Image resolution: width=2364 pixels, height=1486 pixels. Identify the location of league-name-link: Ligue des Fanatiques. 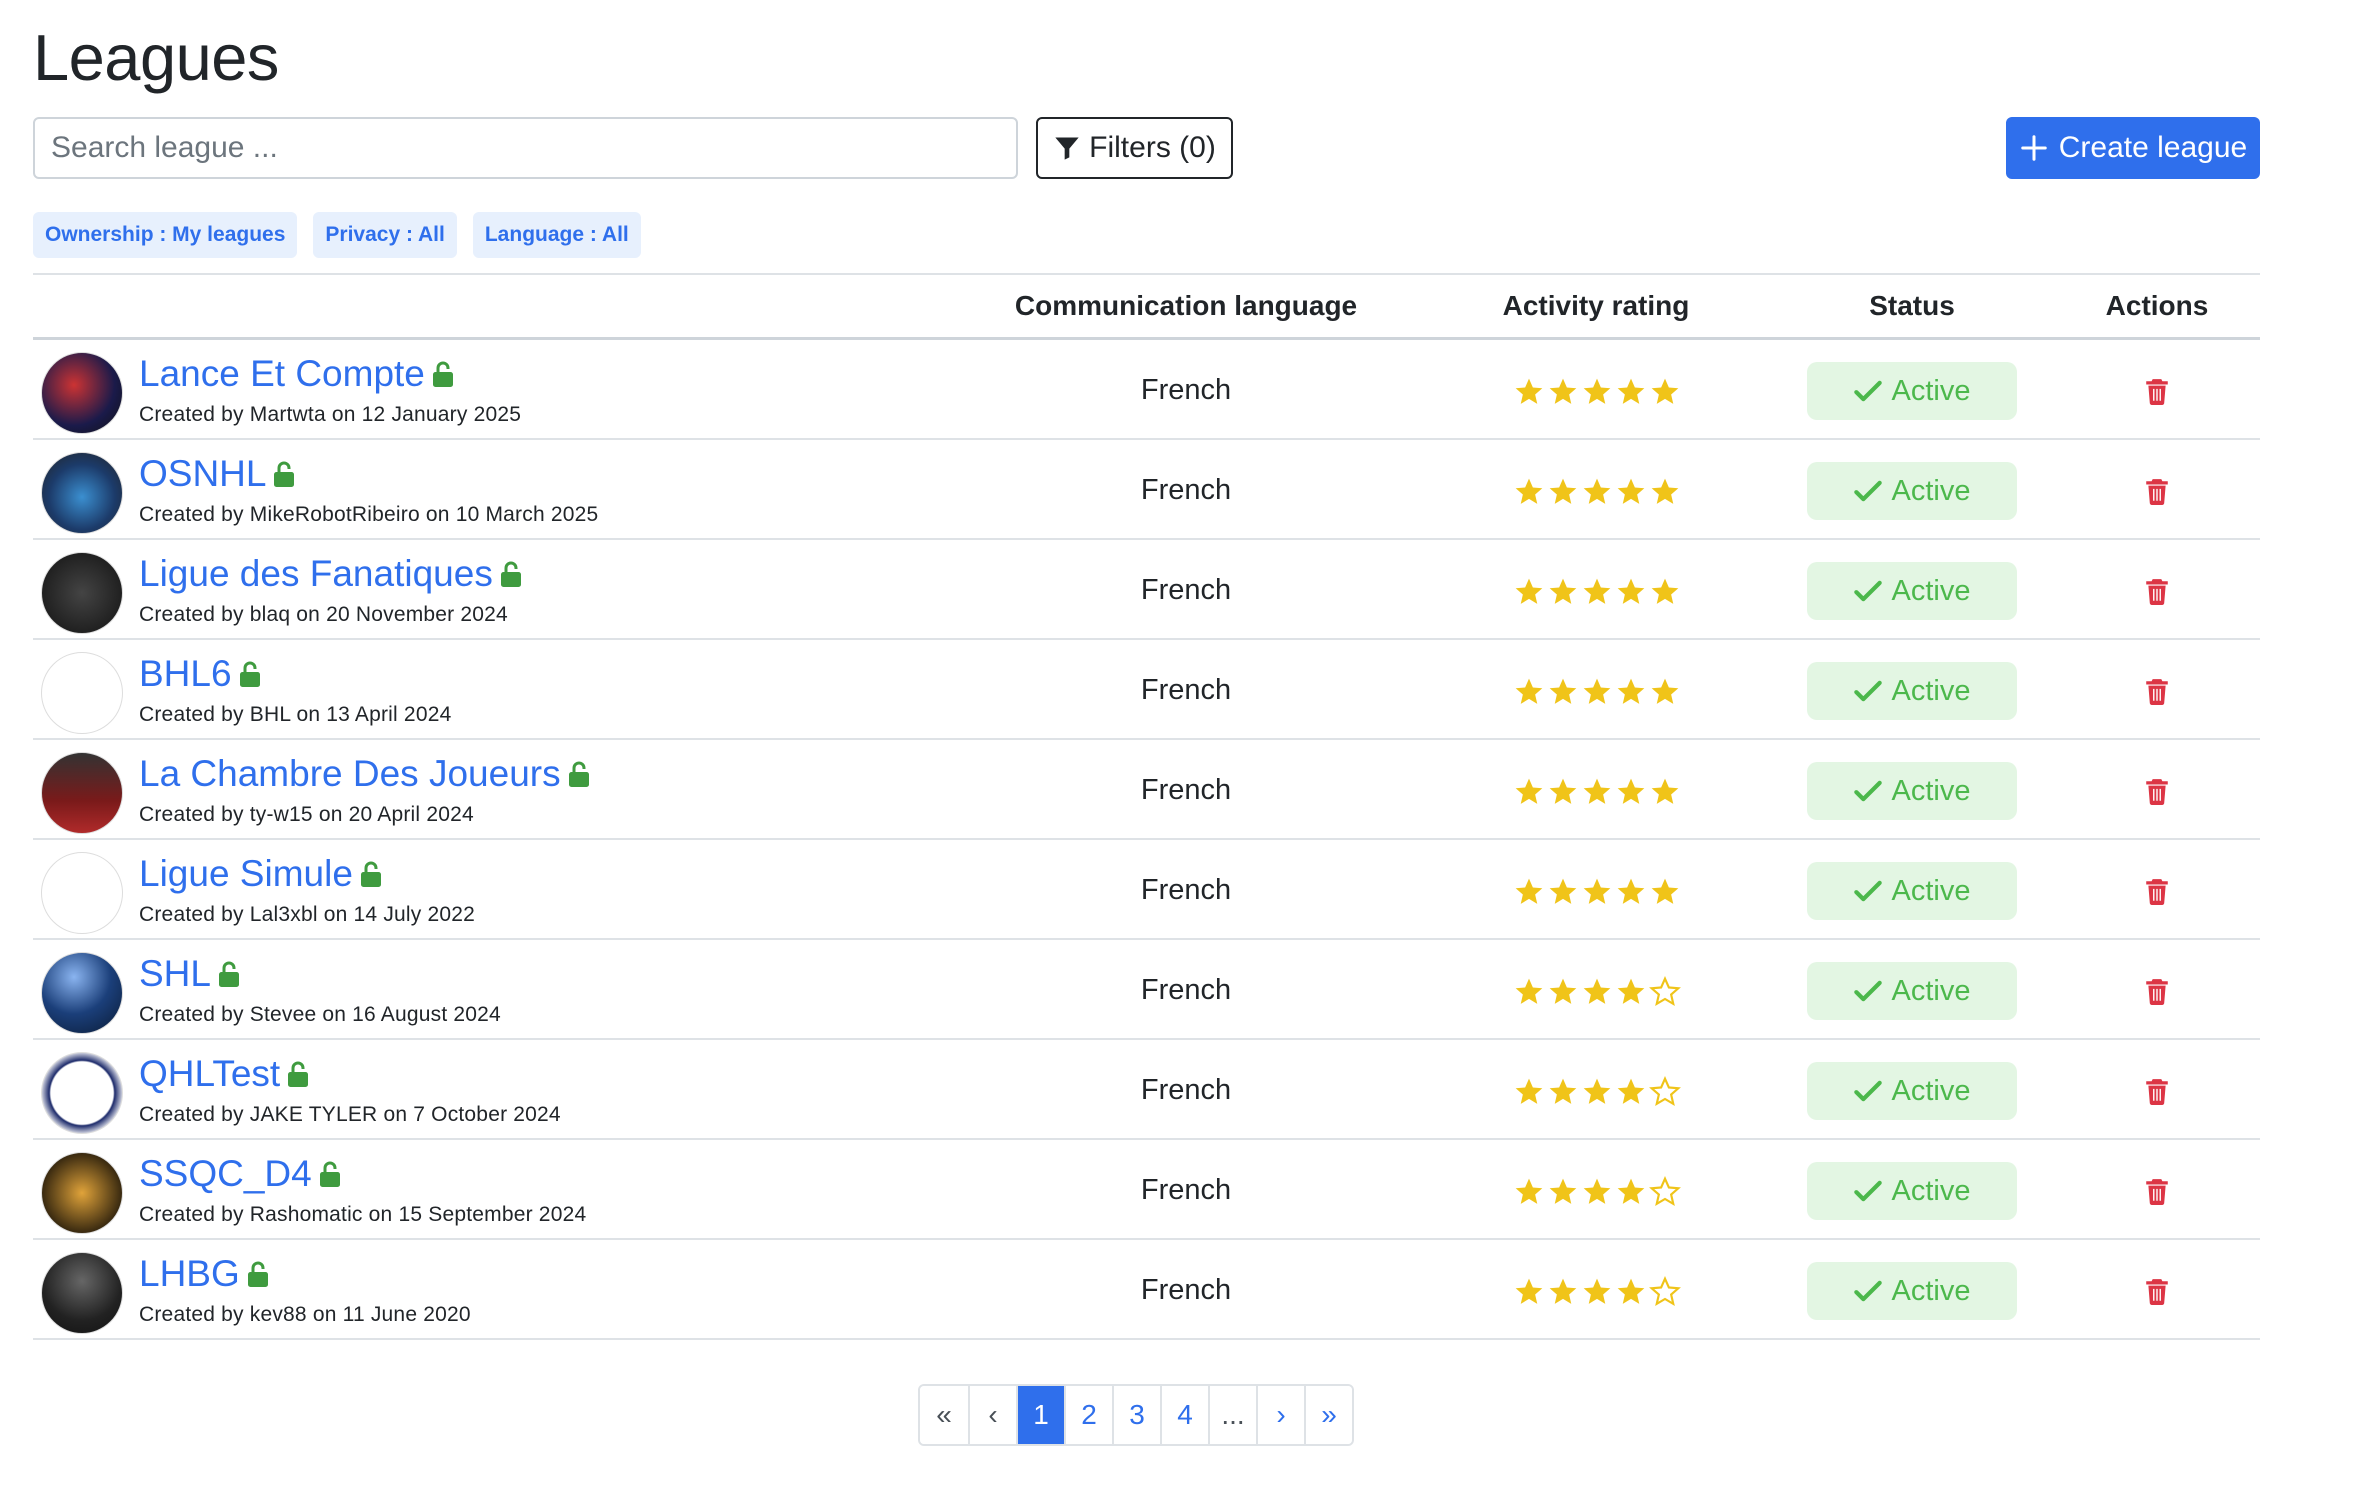
(316, 574).